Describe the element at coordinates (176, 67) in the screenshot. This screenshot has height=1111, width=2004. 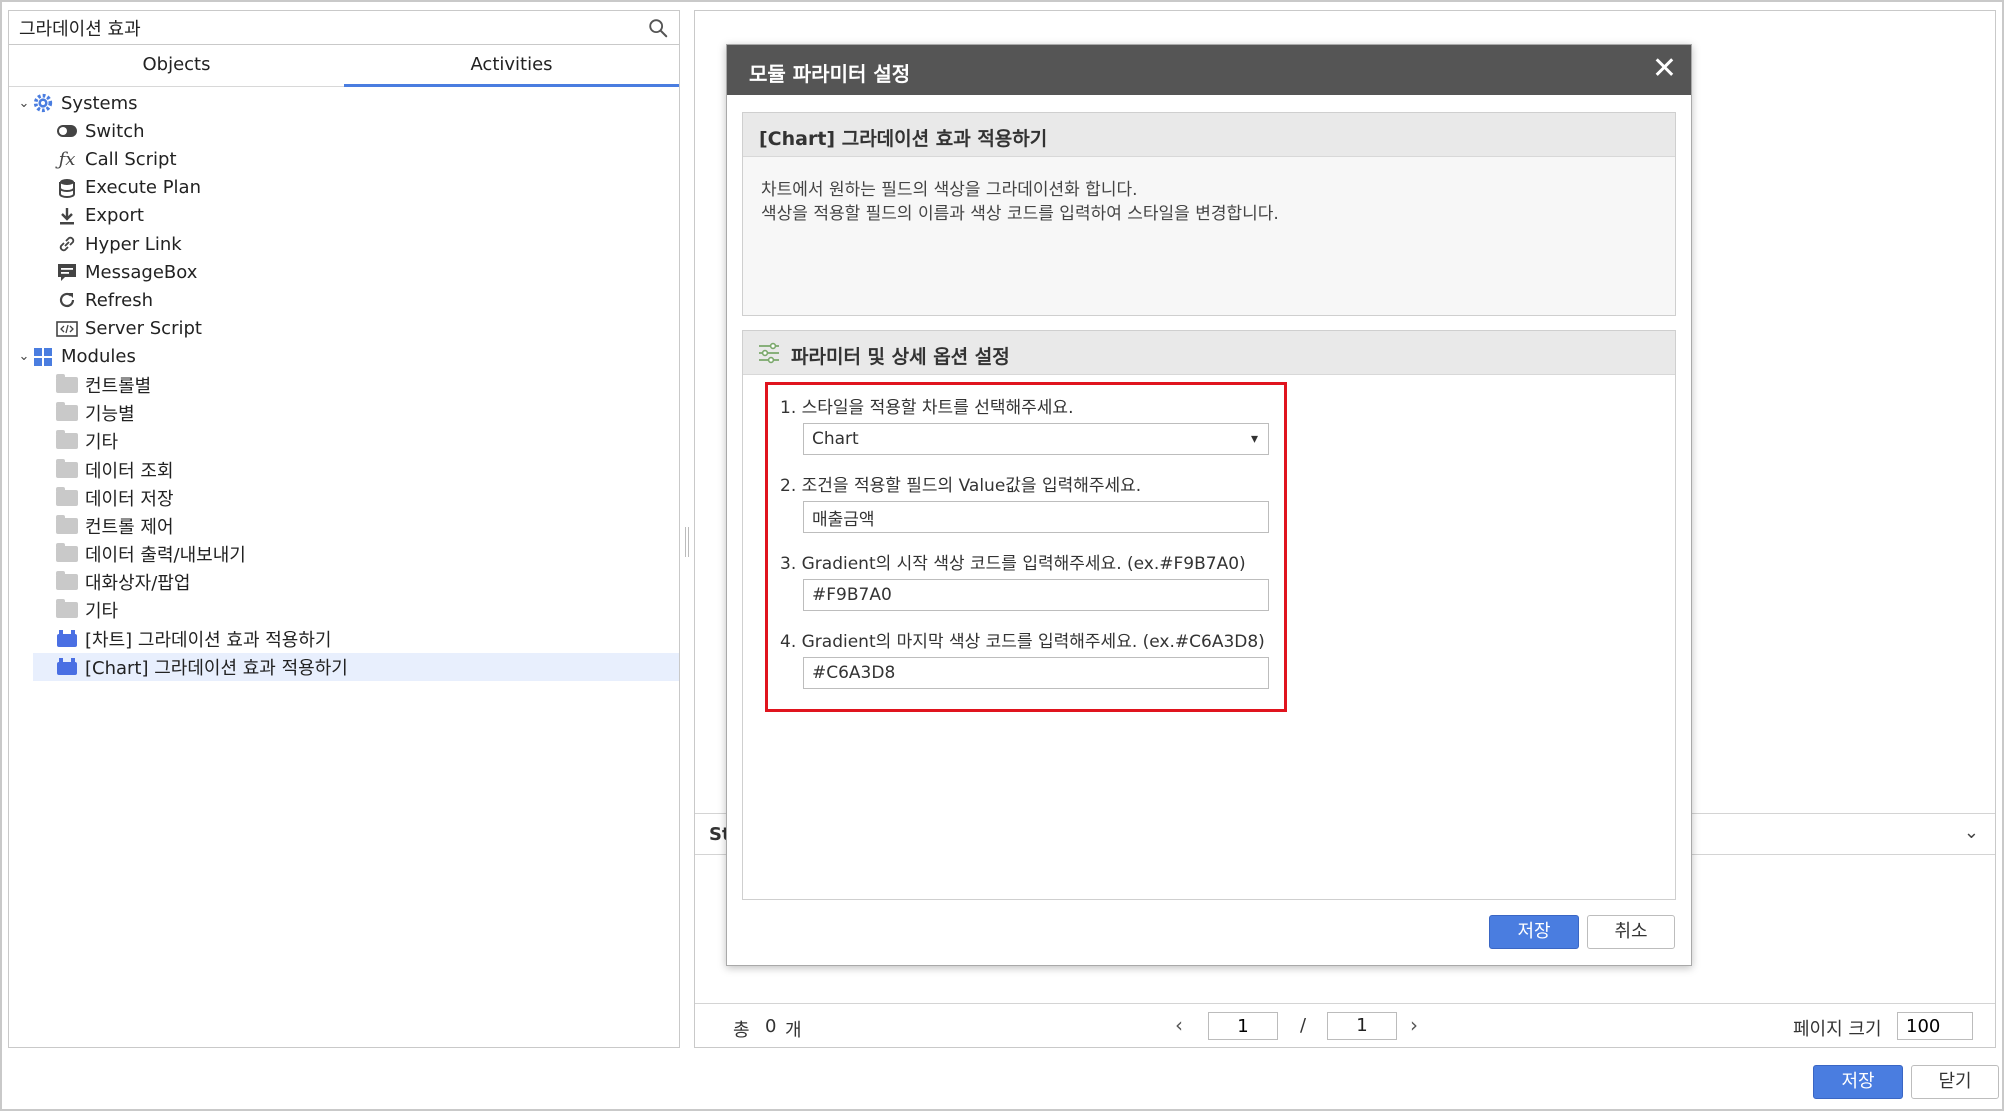
I see `tab-objects: Objects` at that location.